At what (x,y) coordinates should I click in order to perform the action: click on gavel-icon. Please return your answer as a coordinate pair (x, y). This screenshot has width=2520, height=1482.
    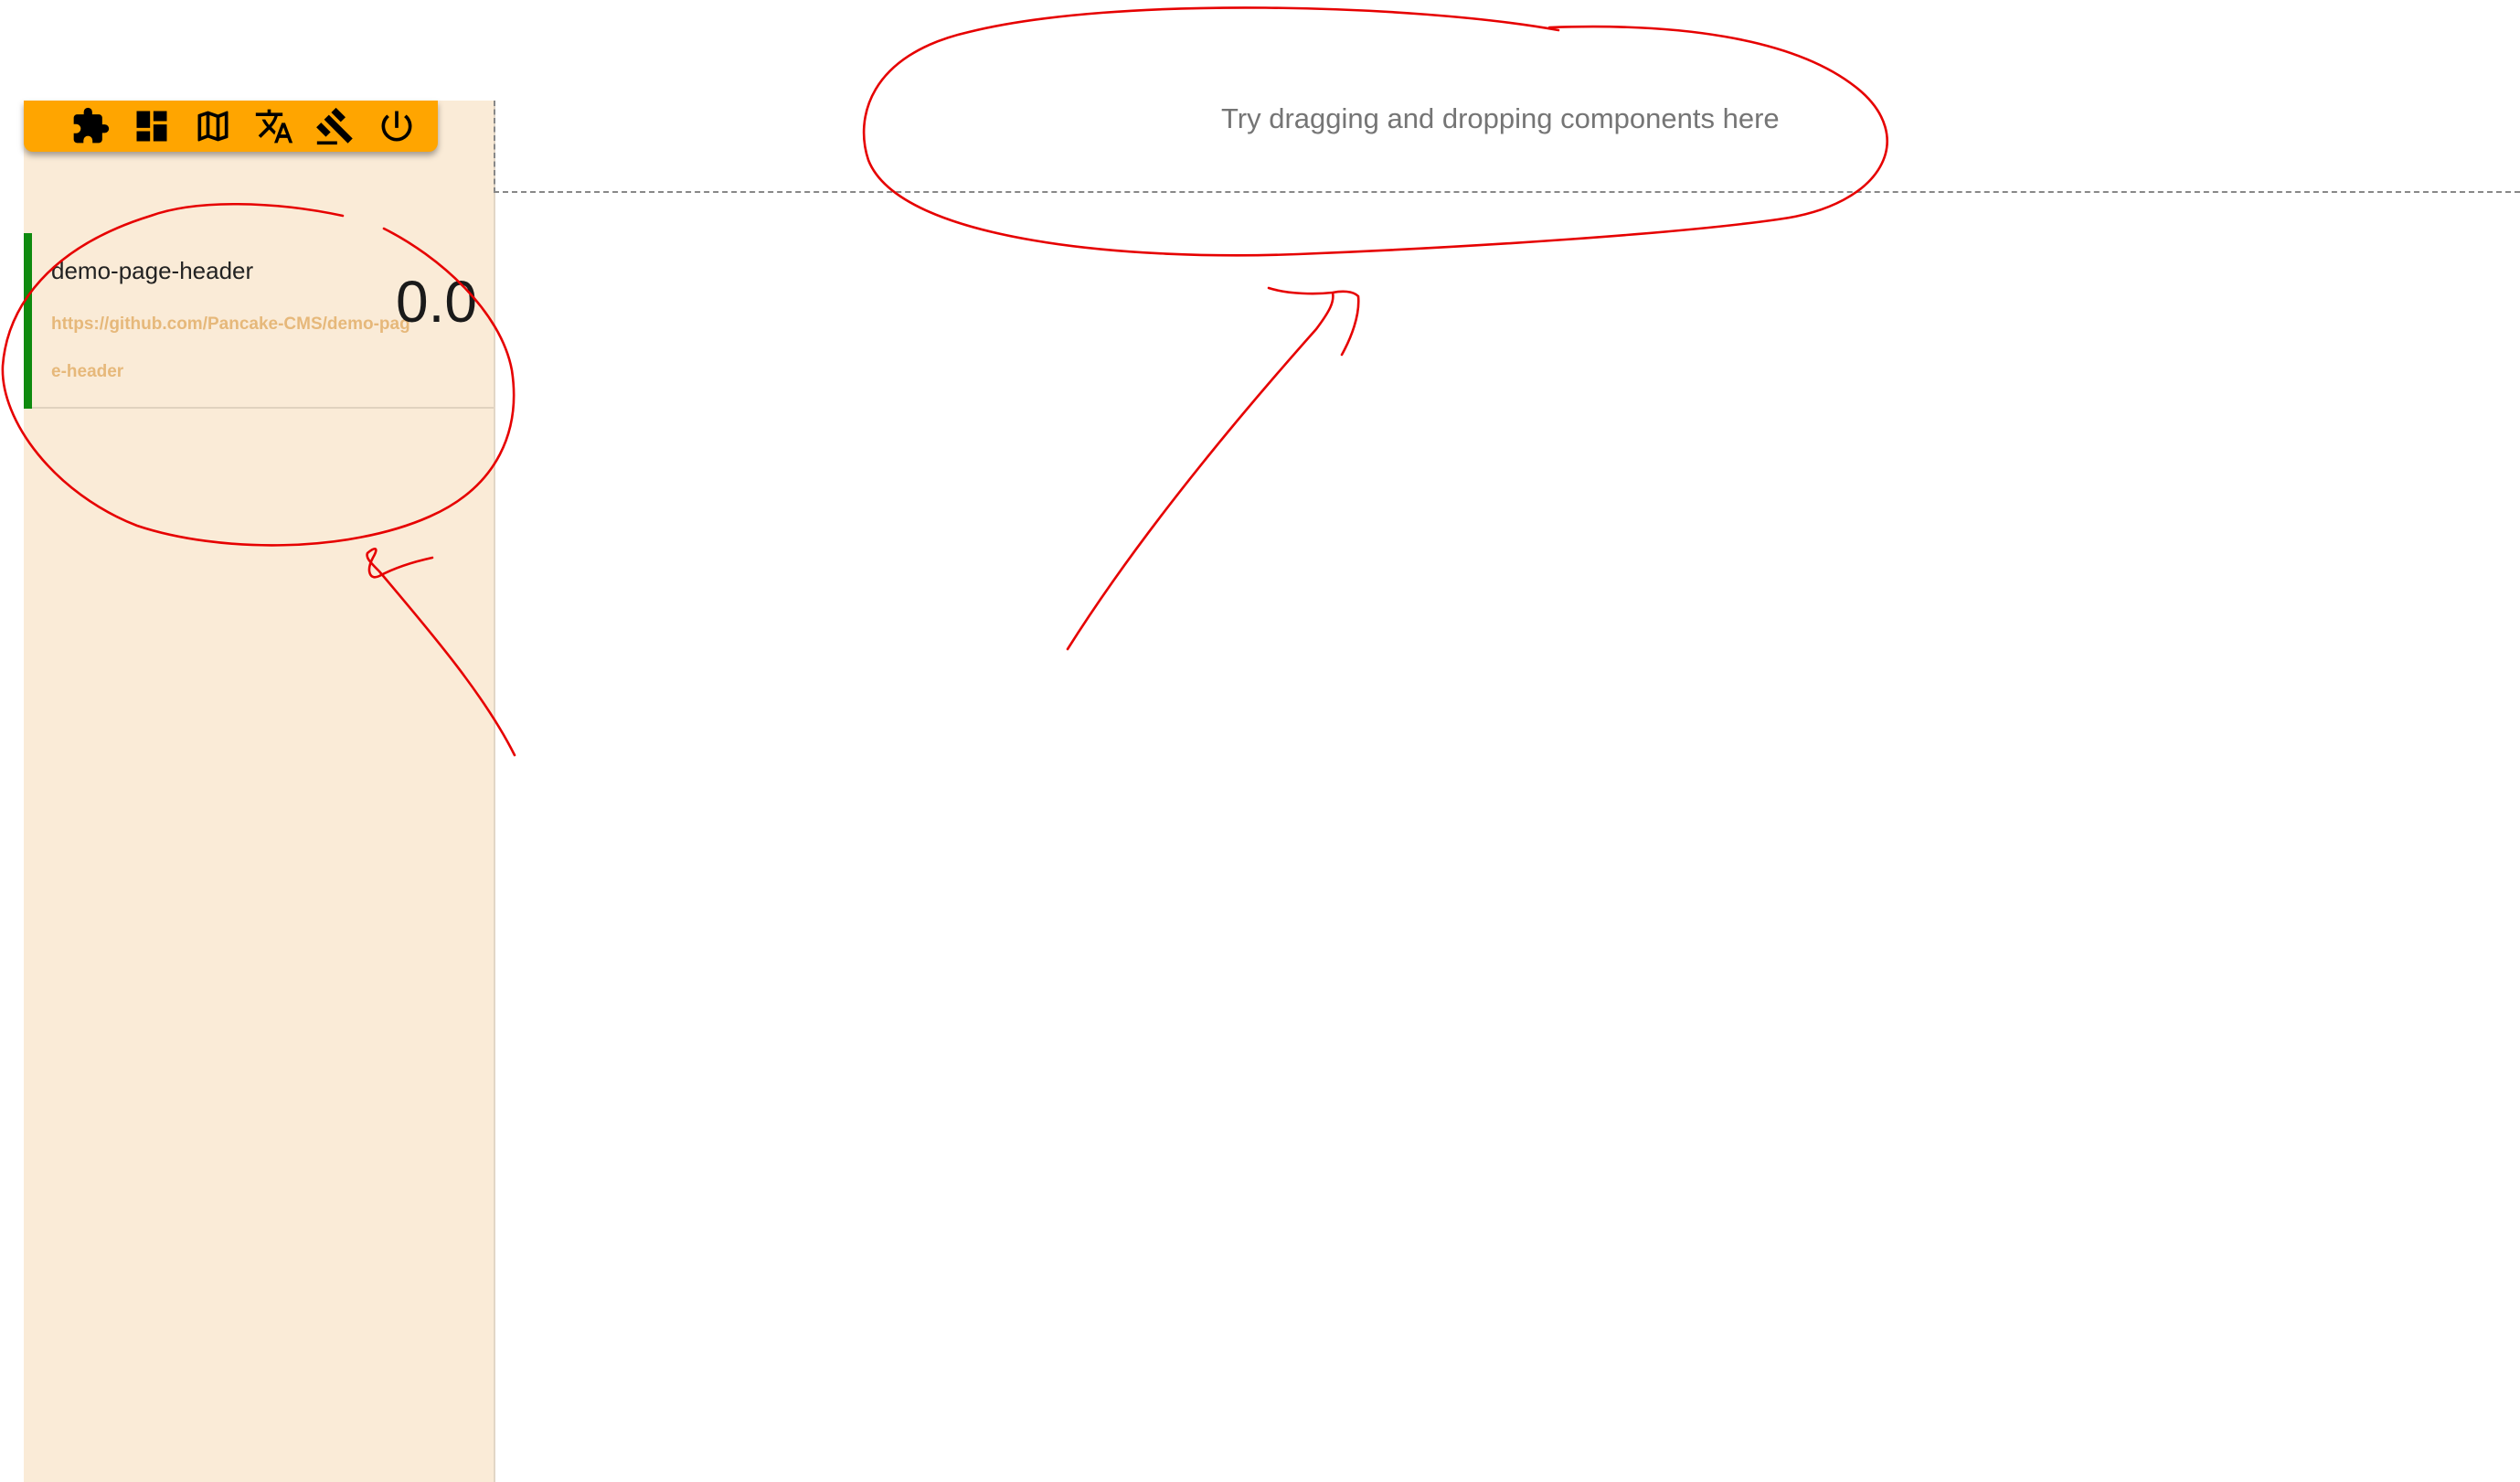
    Looking at the image, I should click on (334, 126).